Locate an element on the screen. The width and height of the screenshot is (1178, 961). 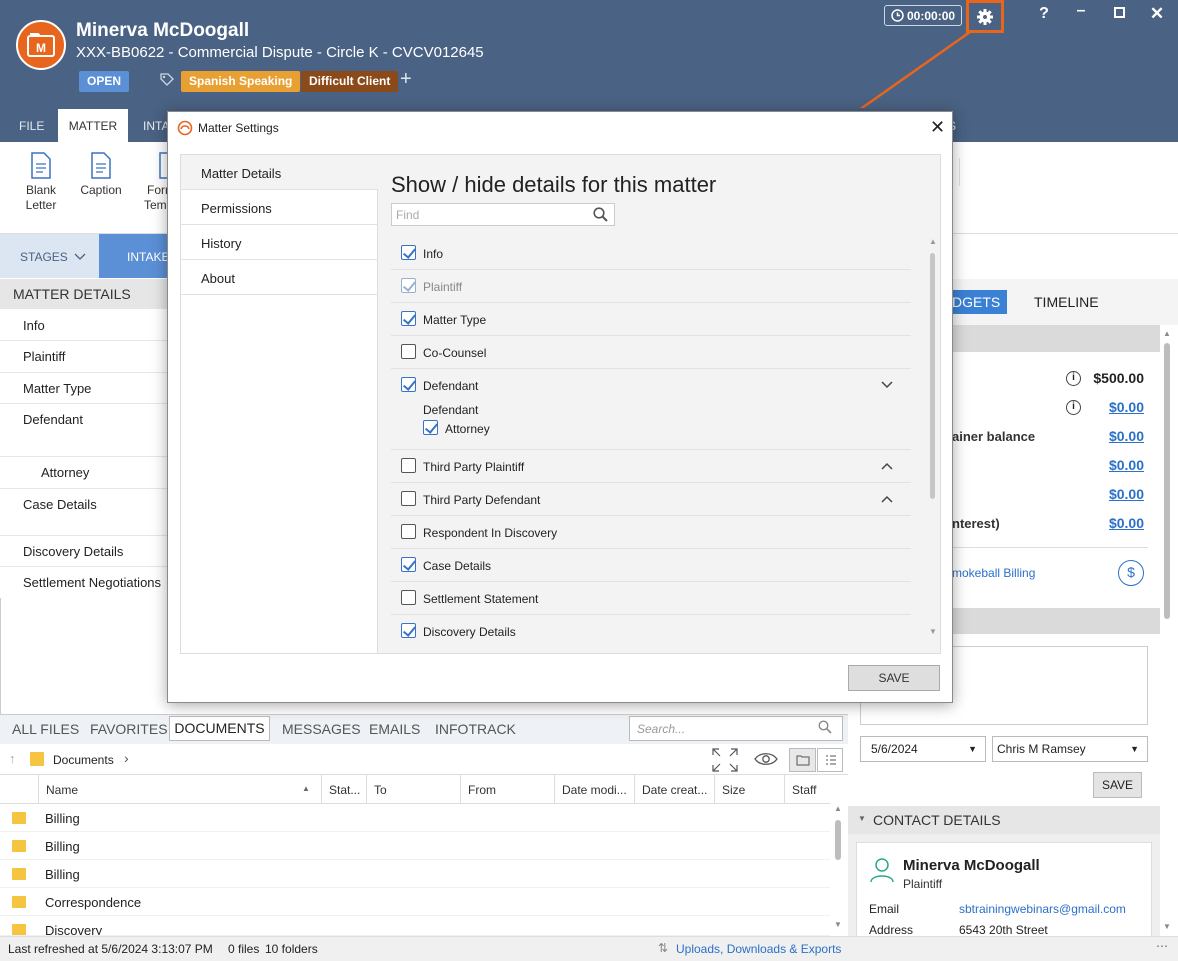
checkbox-third-party-defendant is located at coordinates (408, 498).